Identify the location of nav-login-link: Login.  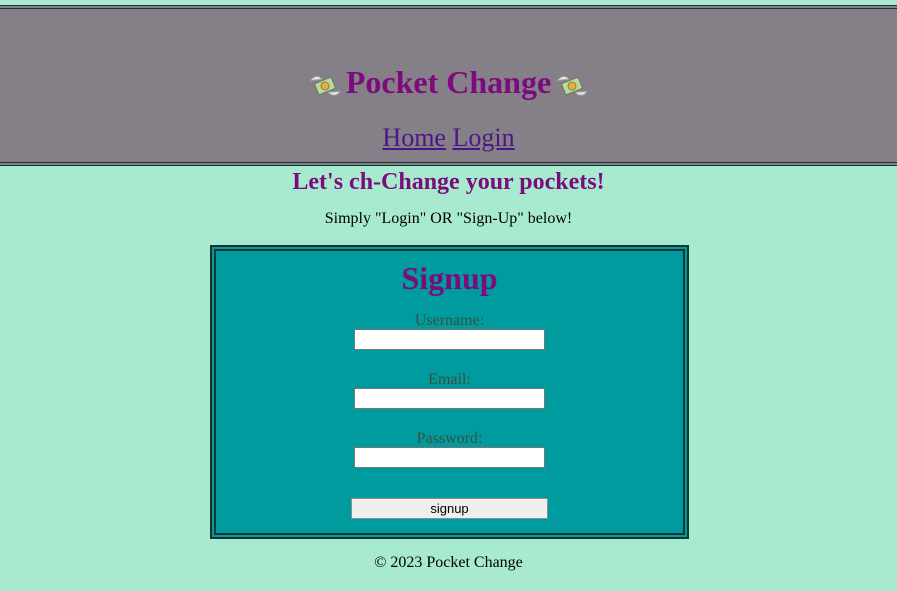
(483, 137).